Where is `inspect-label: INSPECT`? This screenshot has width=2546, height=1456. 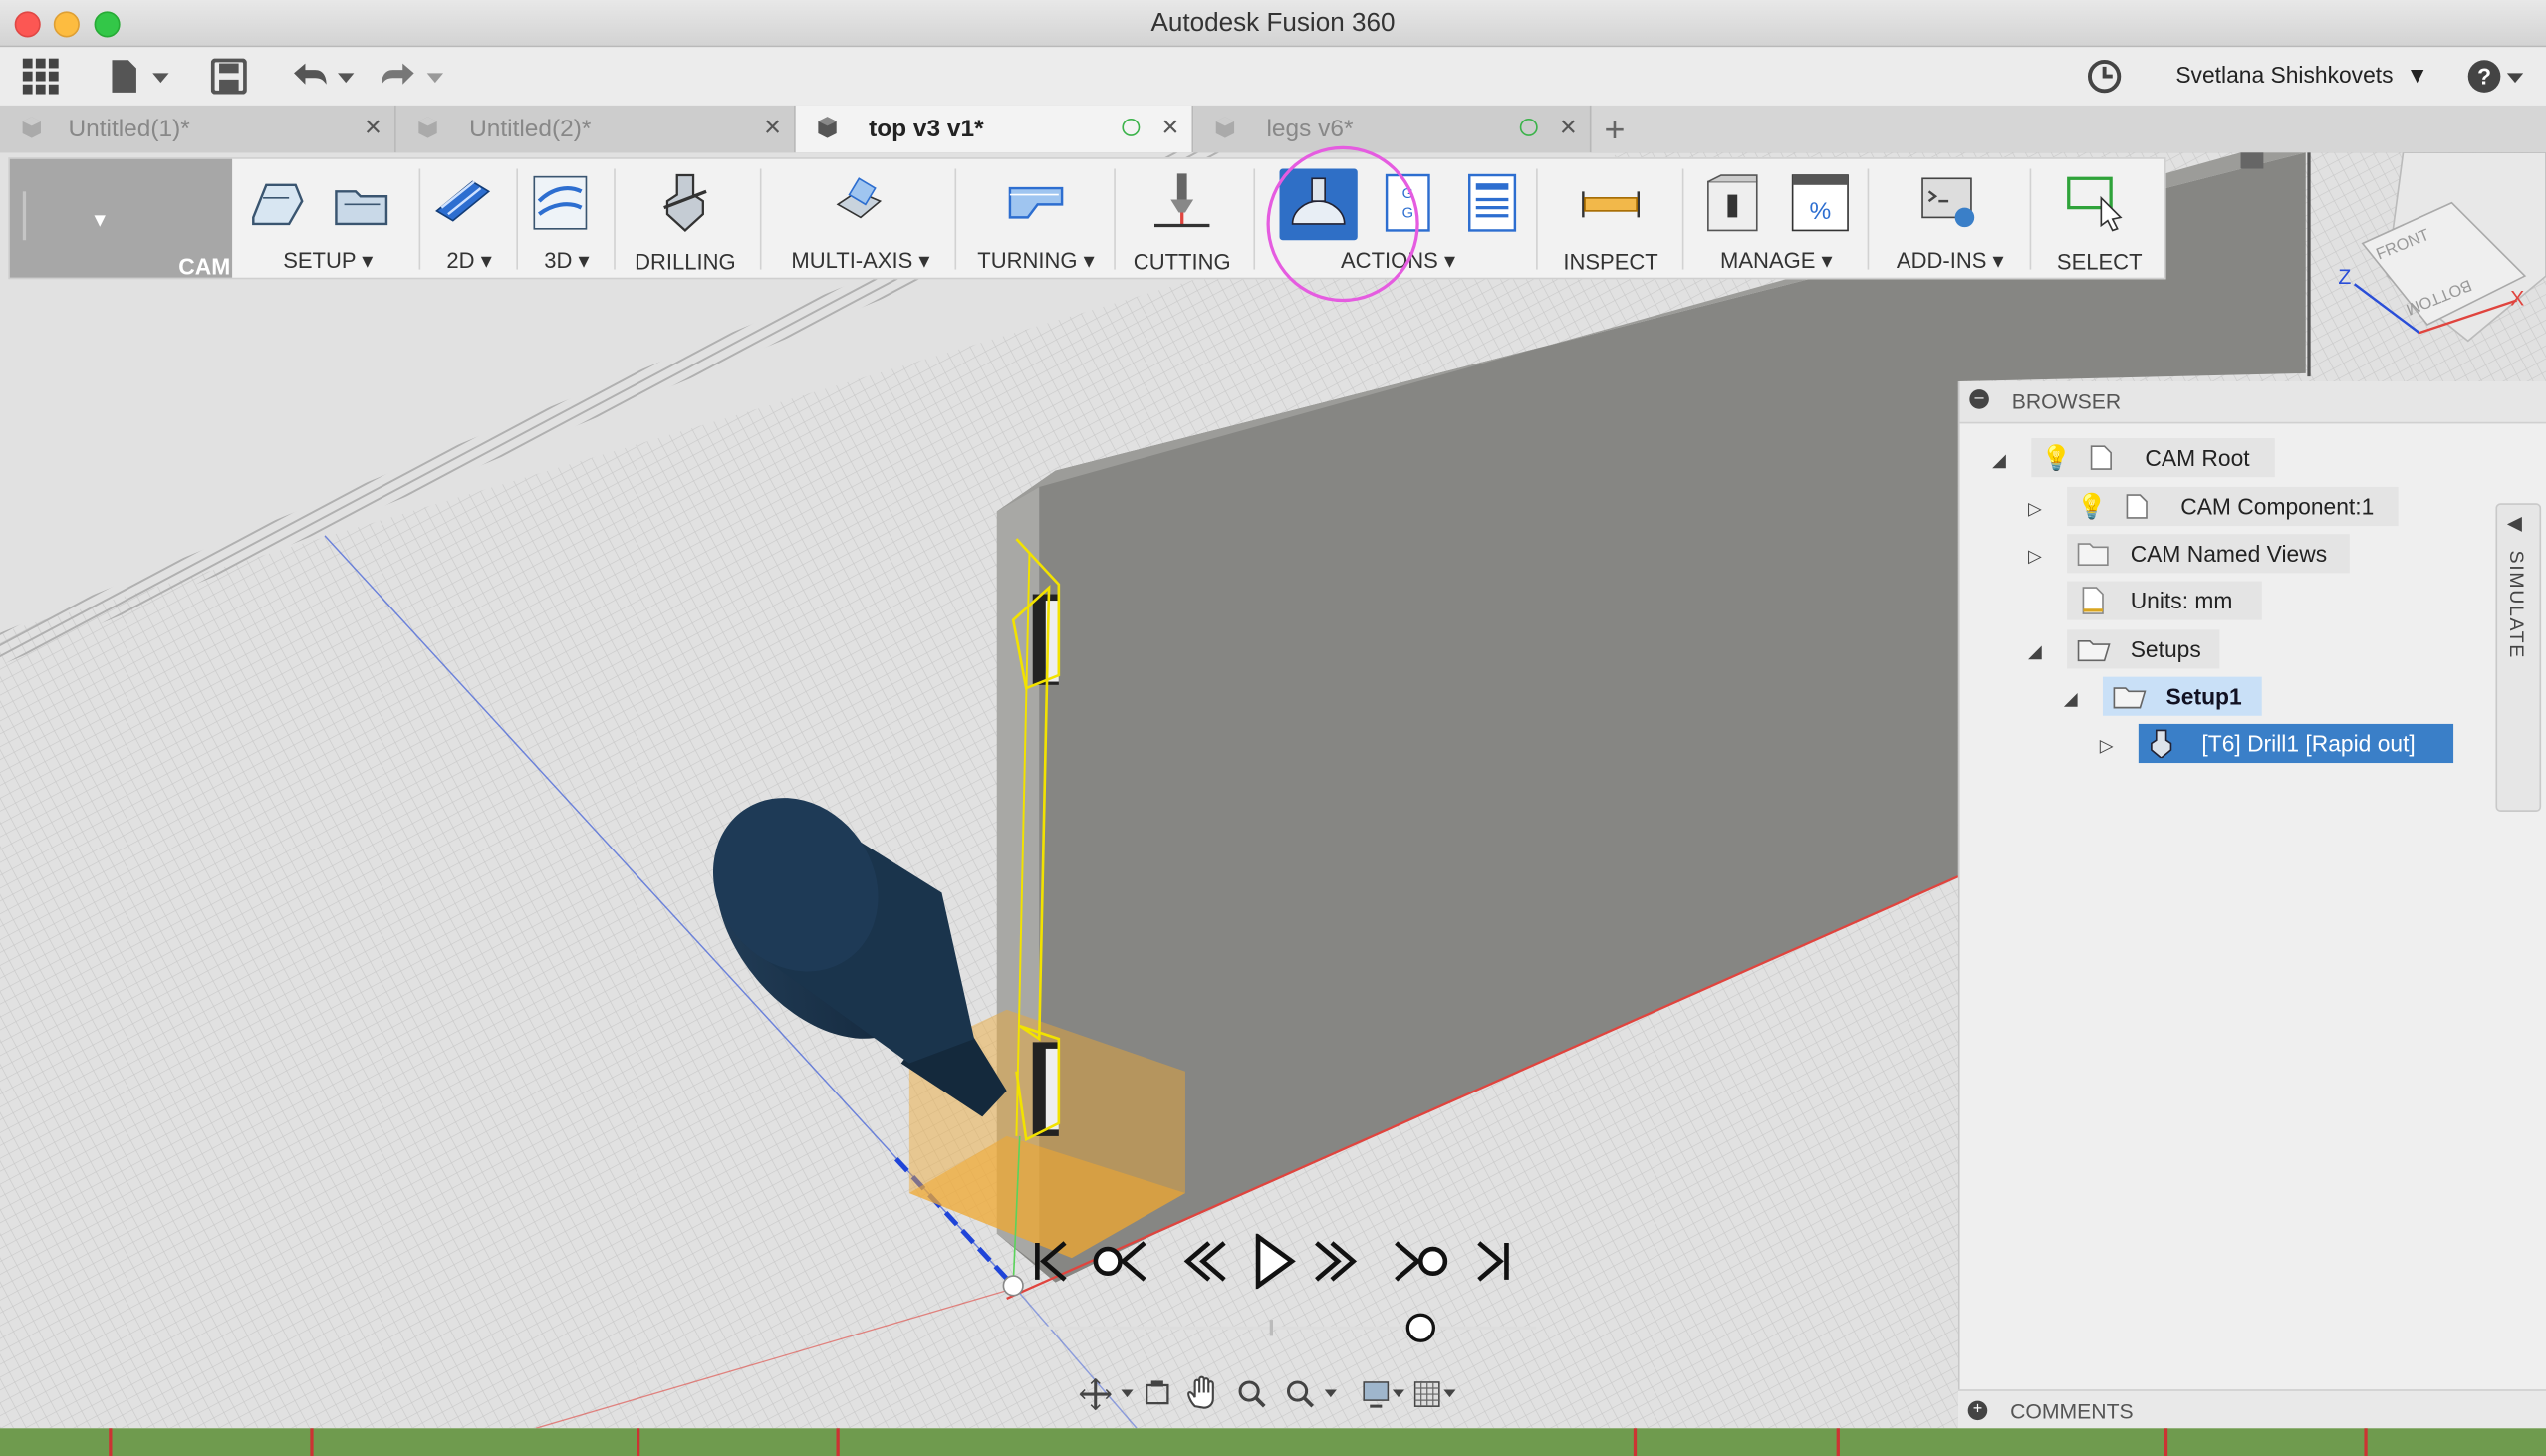
inspect-label: INSPECT is located at coordinates (1610, 262).